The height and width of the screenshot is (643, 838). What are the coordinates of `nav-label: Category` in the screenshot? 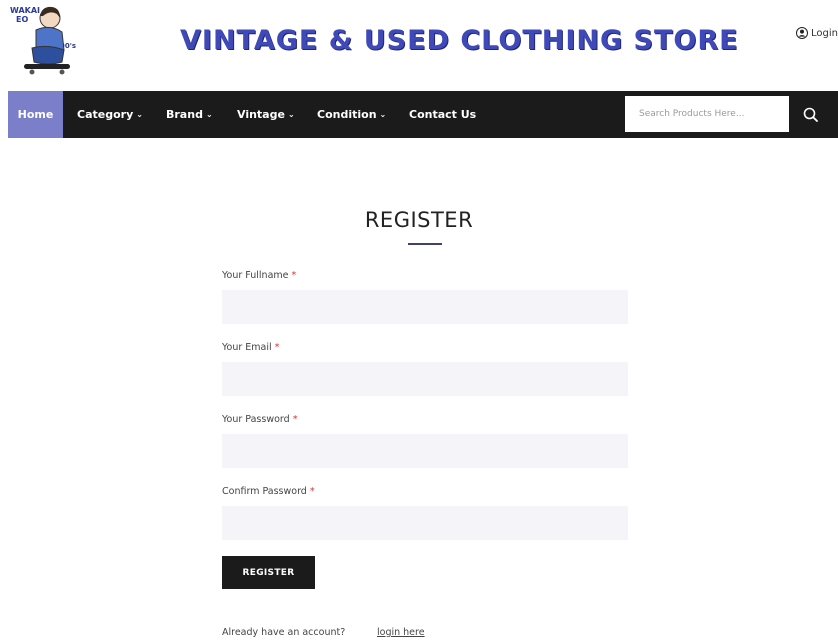 It's located at (105, 114).